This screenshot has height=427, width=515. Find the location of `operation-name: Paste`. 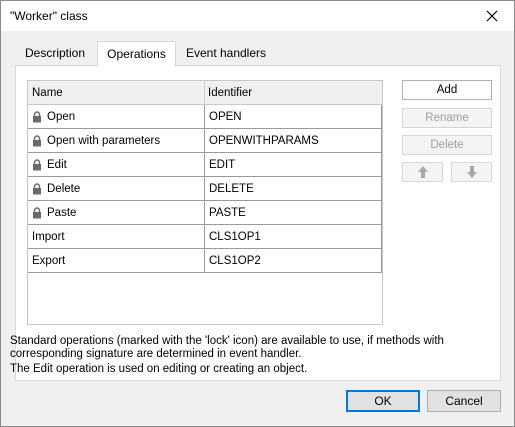

operation-name: Paste is located at coordinates (62, 212).